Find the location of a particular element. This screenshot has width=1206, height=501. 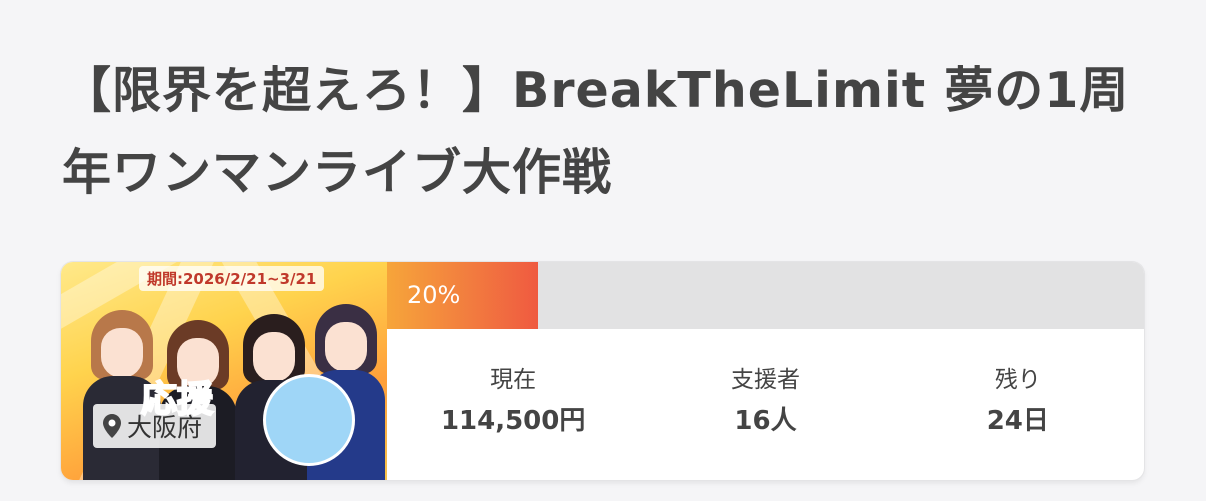

progress-label: 20% is located at coordinates (434, 295).